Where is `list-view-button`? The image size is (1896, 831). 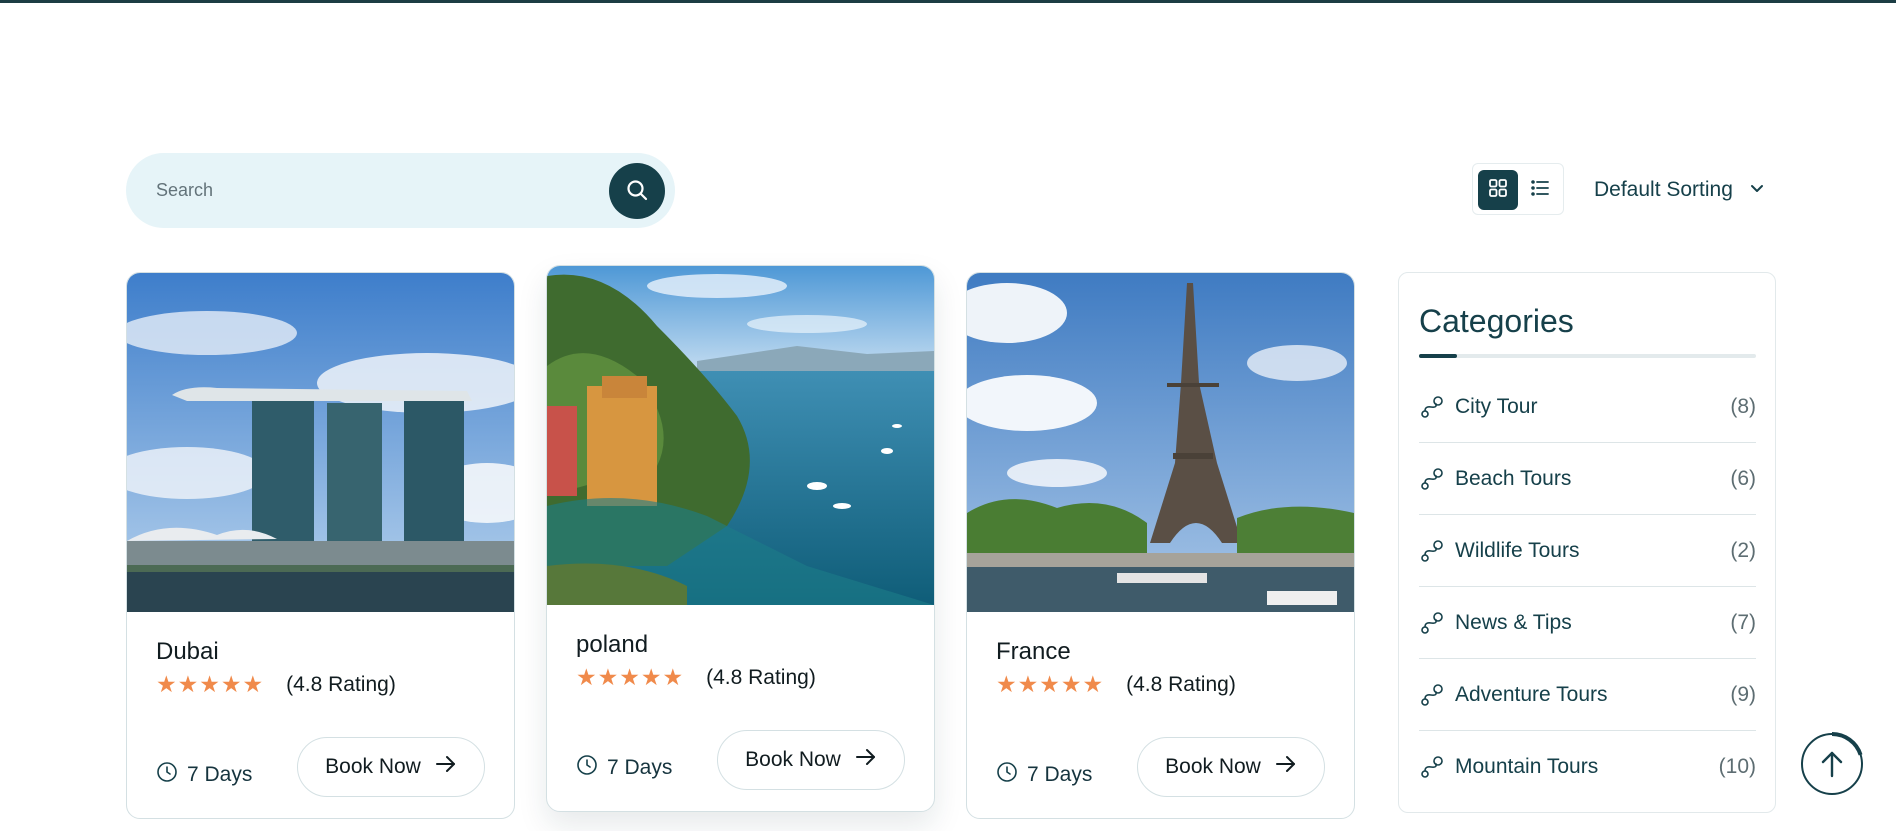 list-view-button is located at coordinates (1540, 190).